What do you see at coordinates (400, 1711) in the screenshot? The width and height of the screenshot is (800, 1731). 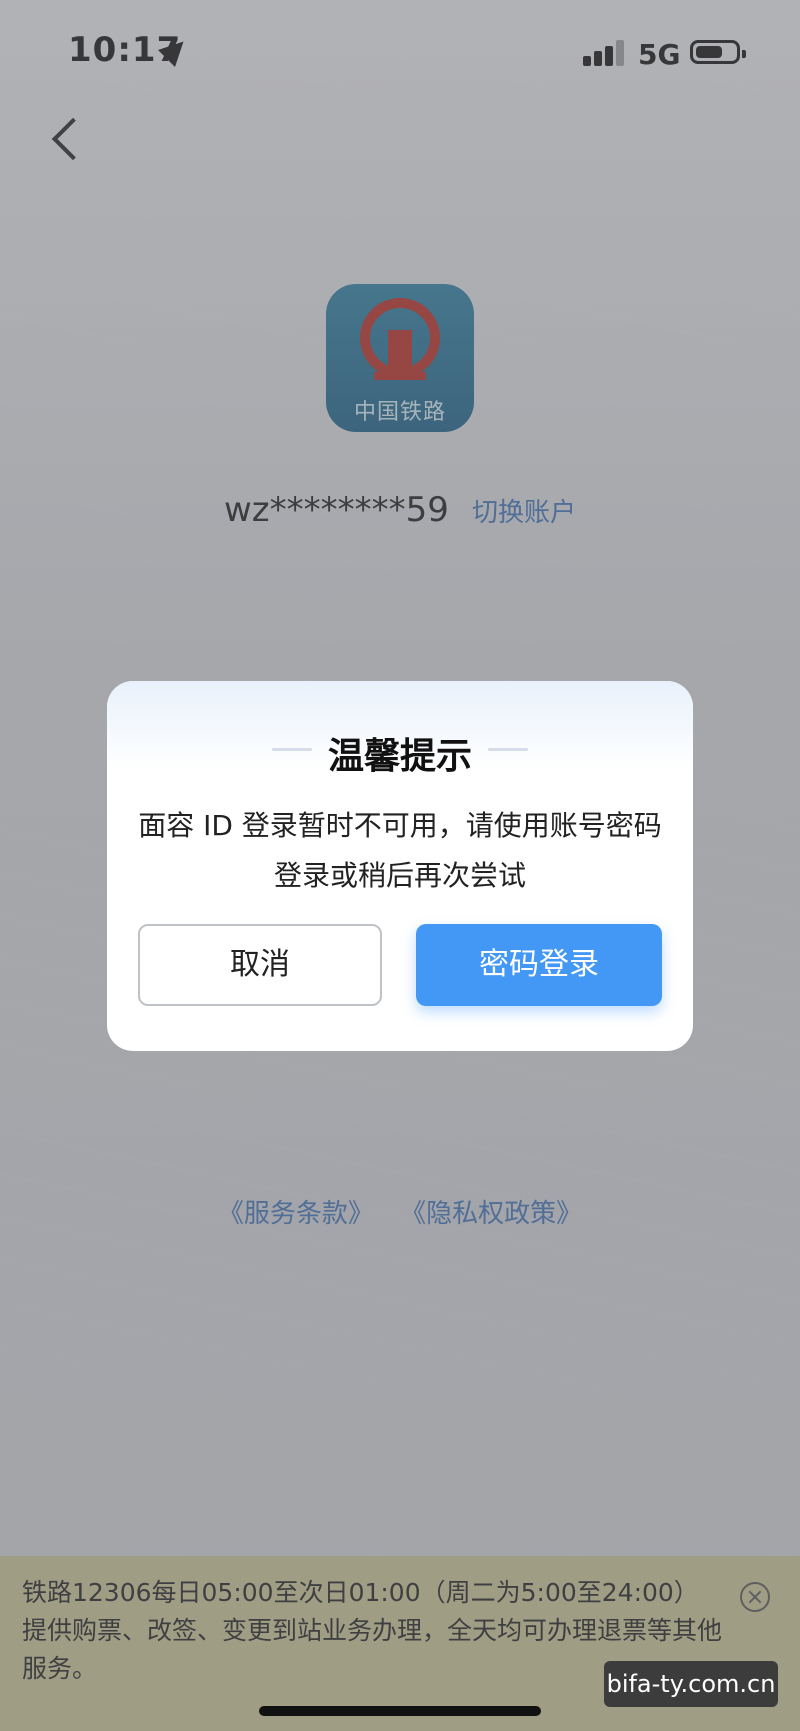 I see `home-indicator` at bounding box center [400, 1711].